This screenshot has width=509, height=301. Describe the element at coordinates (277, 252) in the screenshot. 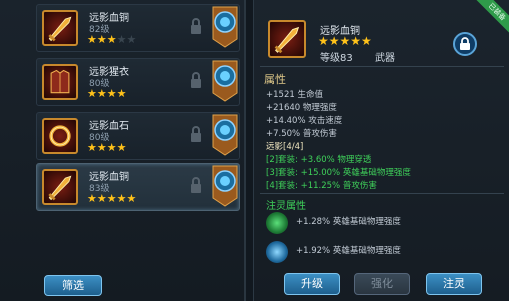

I see `blue-aura-icon` at that location.